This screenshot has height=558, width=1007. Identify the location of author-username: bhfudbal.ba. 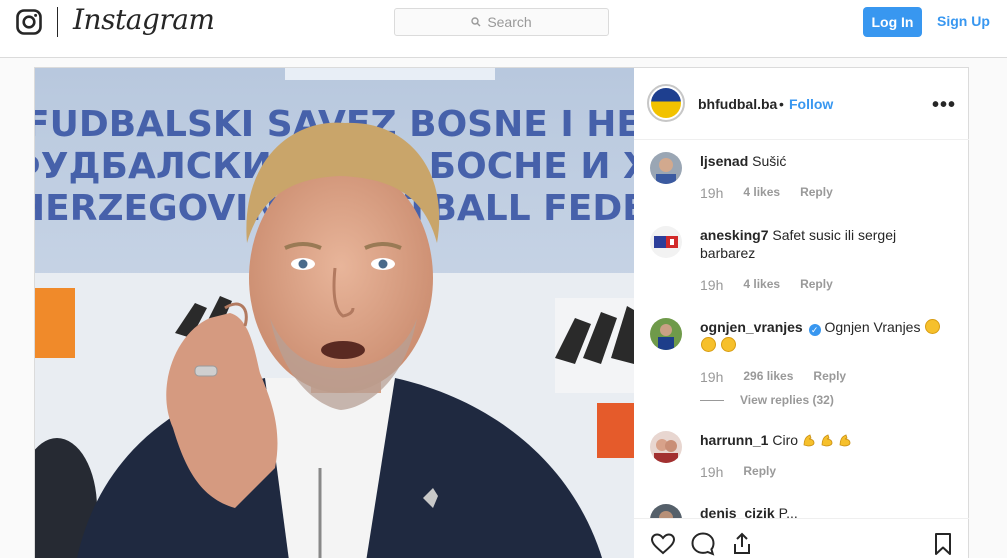
(737, 104).